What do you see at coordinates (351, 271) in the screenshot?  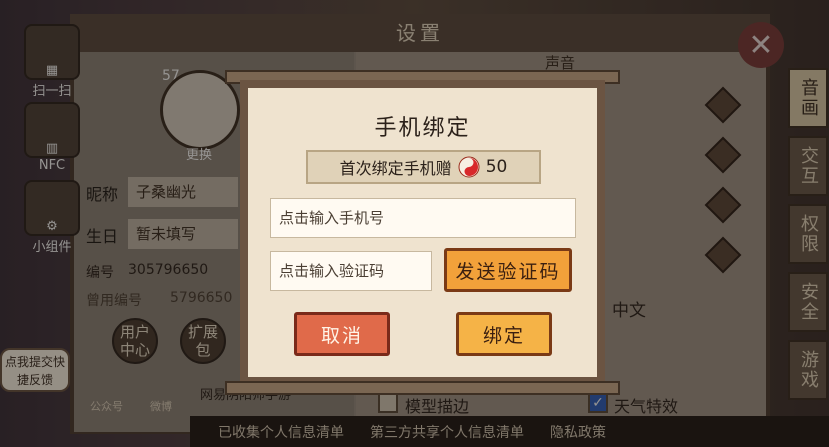 I see `verification-code-input: 点击输入验证码` at bounding box center [351, 271].